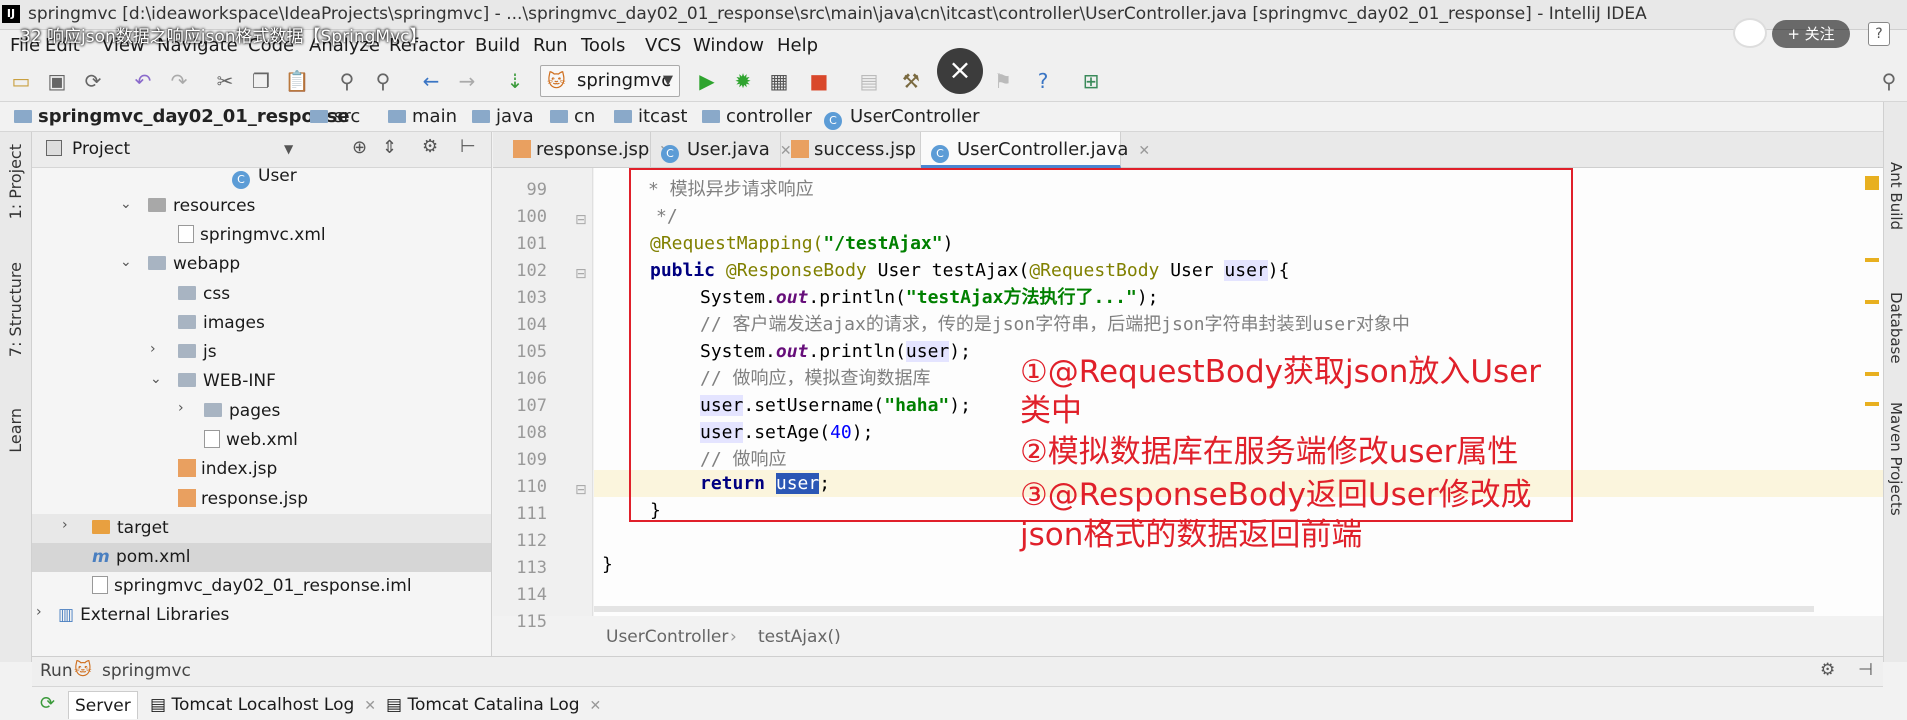 This screenshot has width=1907, height=720. What do you see at coordinates (497, 45) in the screenshot?
I see `menu-build: Build` at bounding box center [497, 45].